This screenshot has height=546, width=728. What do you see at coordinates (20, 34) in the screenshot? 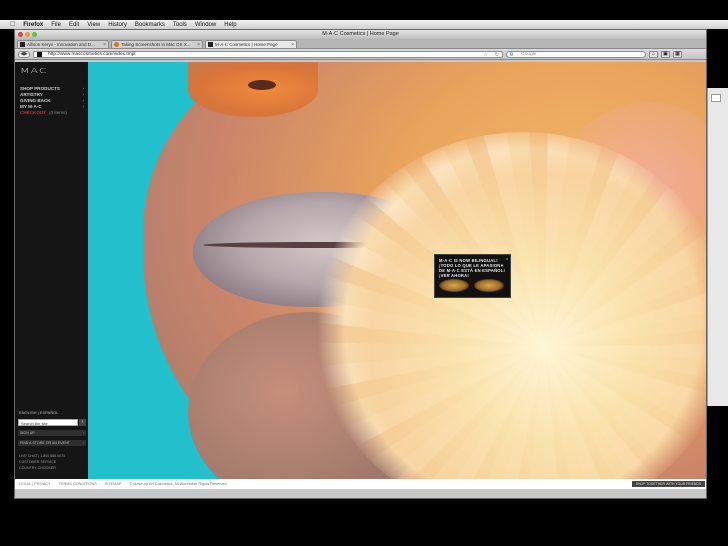
I see `close-window-icon` at bounding box center [20, 34].